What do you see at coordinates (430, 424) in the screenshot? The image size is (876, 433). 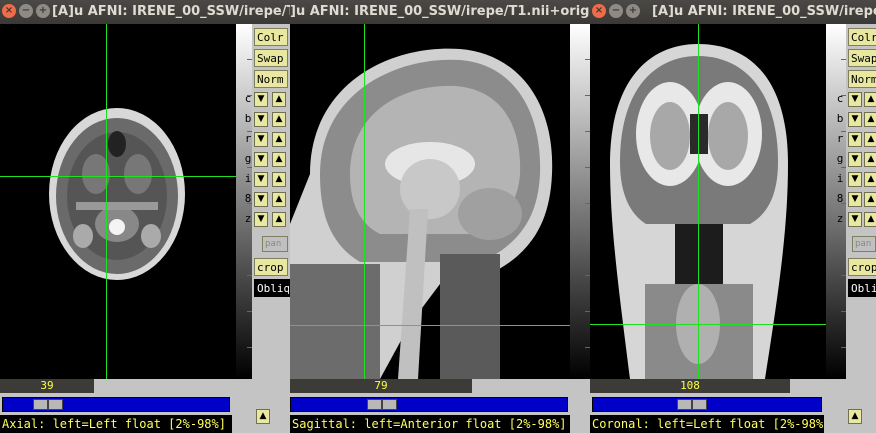 I see `status-line: Sagittal: left=Anterior float [2%-98%]` at bounding box center [430, 424].